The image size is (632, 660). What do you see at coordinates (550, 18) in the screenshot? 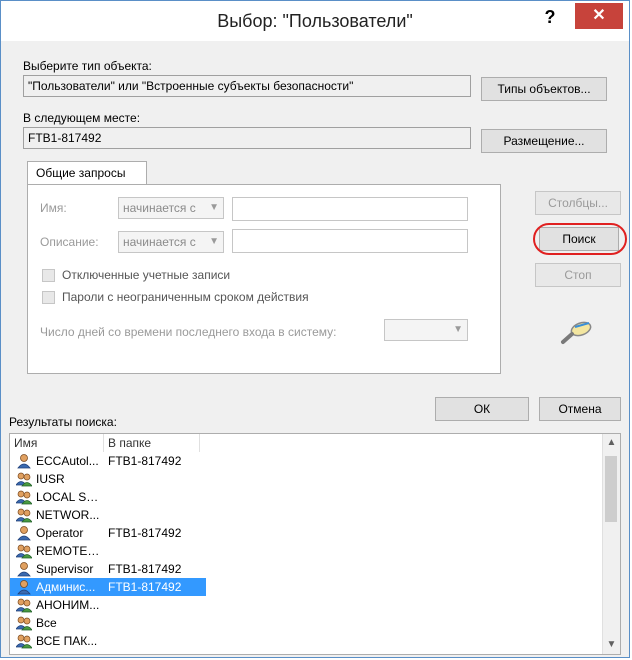
I see `help-button: ?` at bounding box center [550, 18].